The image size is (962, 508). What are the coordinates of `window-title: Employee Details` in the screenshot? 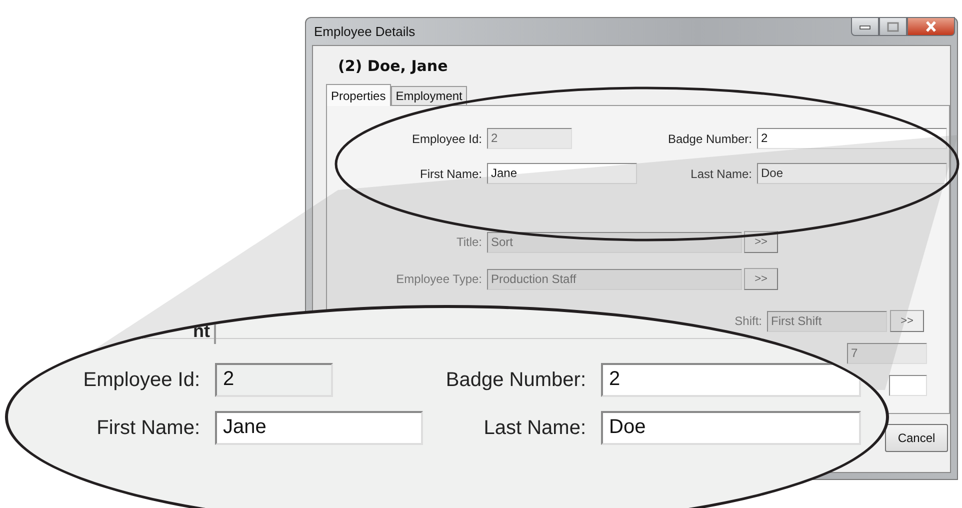 It's located at (365, 31).